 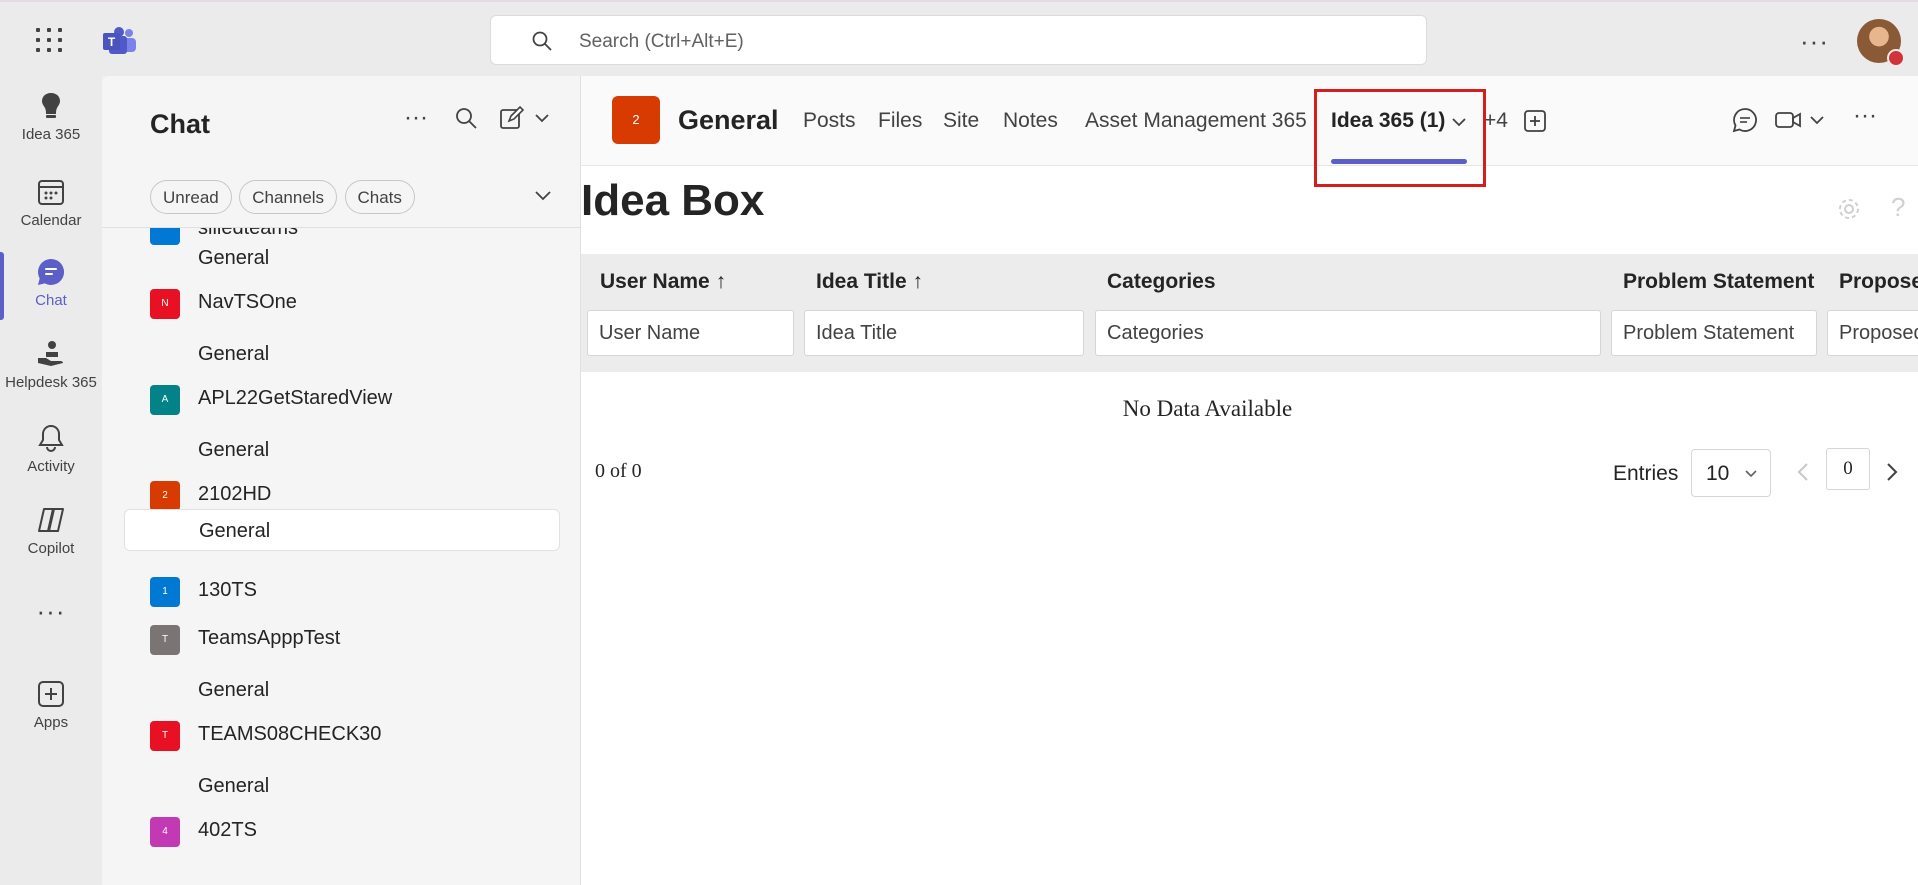 I want to click on bell-icon, so click(x=51, y=438).